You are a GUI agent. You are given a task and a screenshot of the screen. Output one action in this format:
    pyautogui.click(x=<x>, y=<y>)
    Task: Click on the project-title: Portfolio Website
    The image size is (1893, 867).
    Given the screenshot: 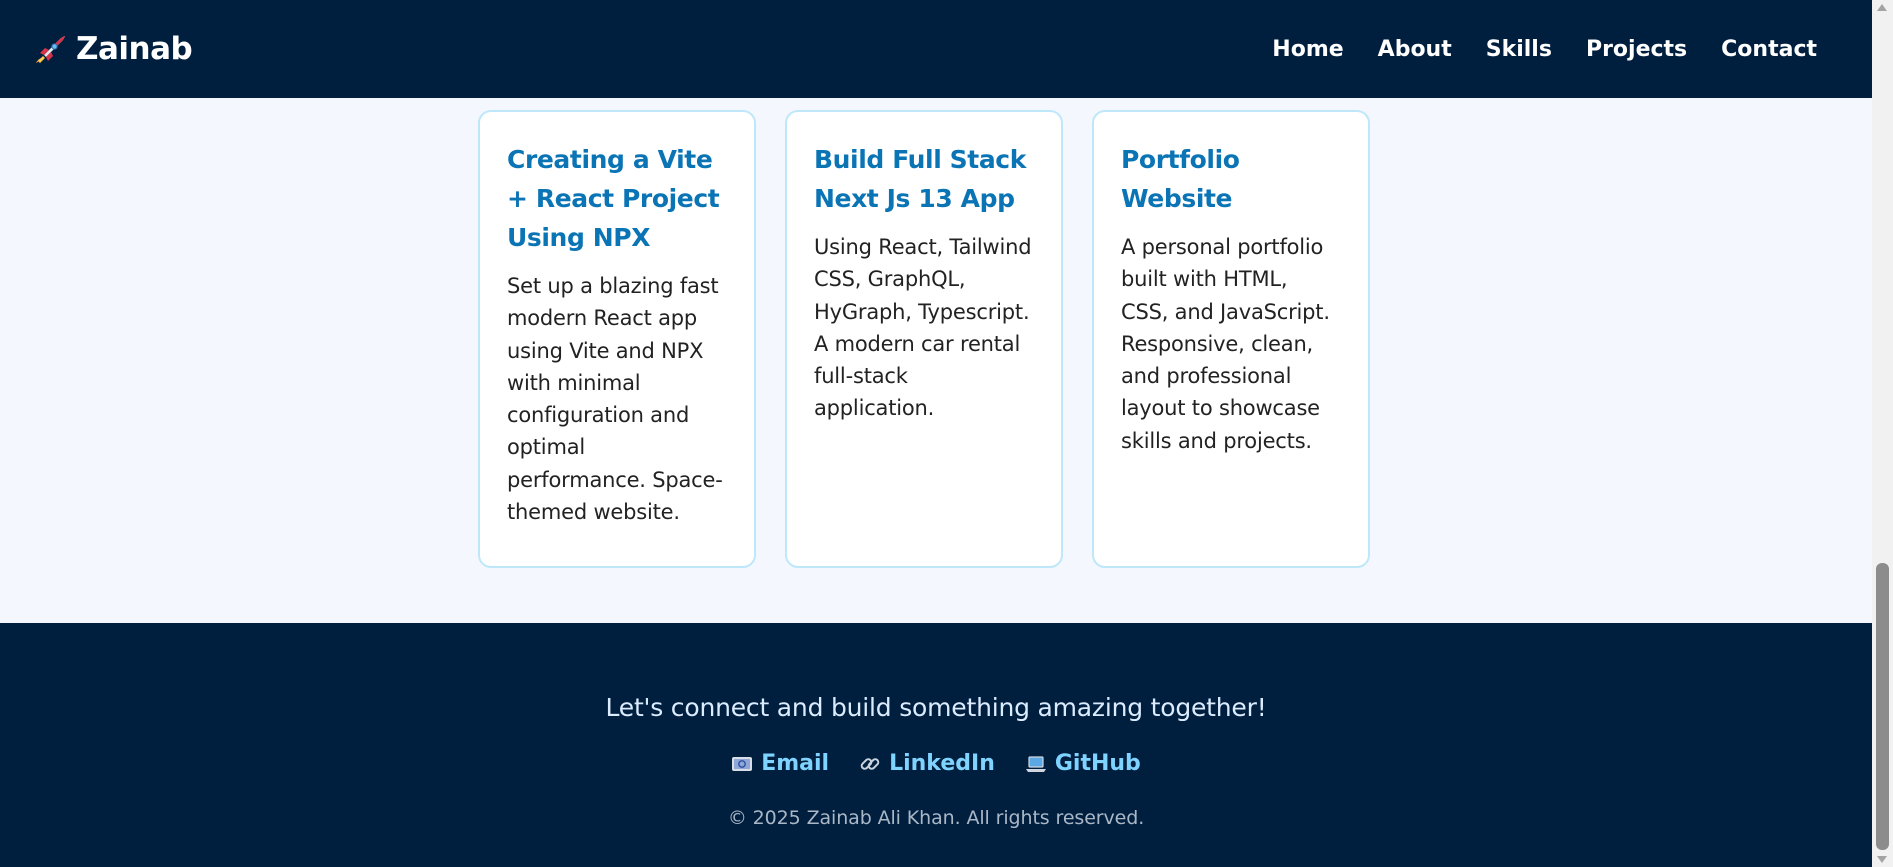 What is the action you would take?
    pyautogui.click(x=1180, y=179)
    